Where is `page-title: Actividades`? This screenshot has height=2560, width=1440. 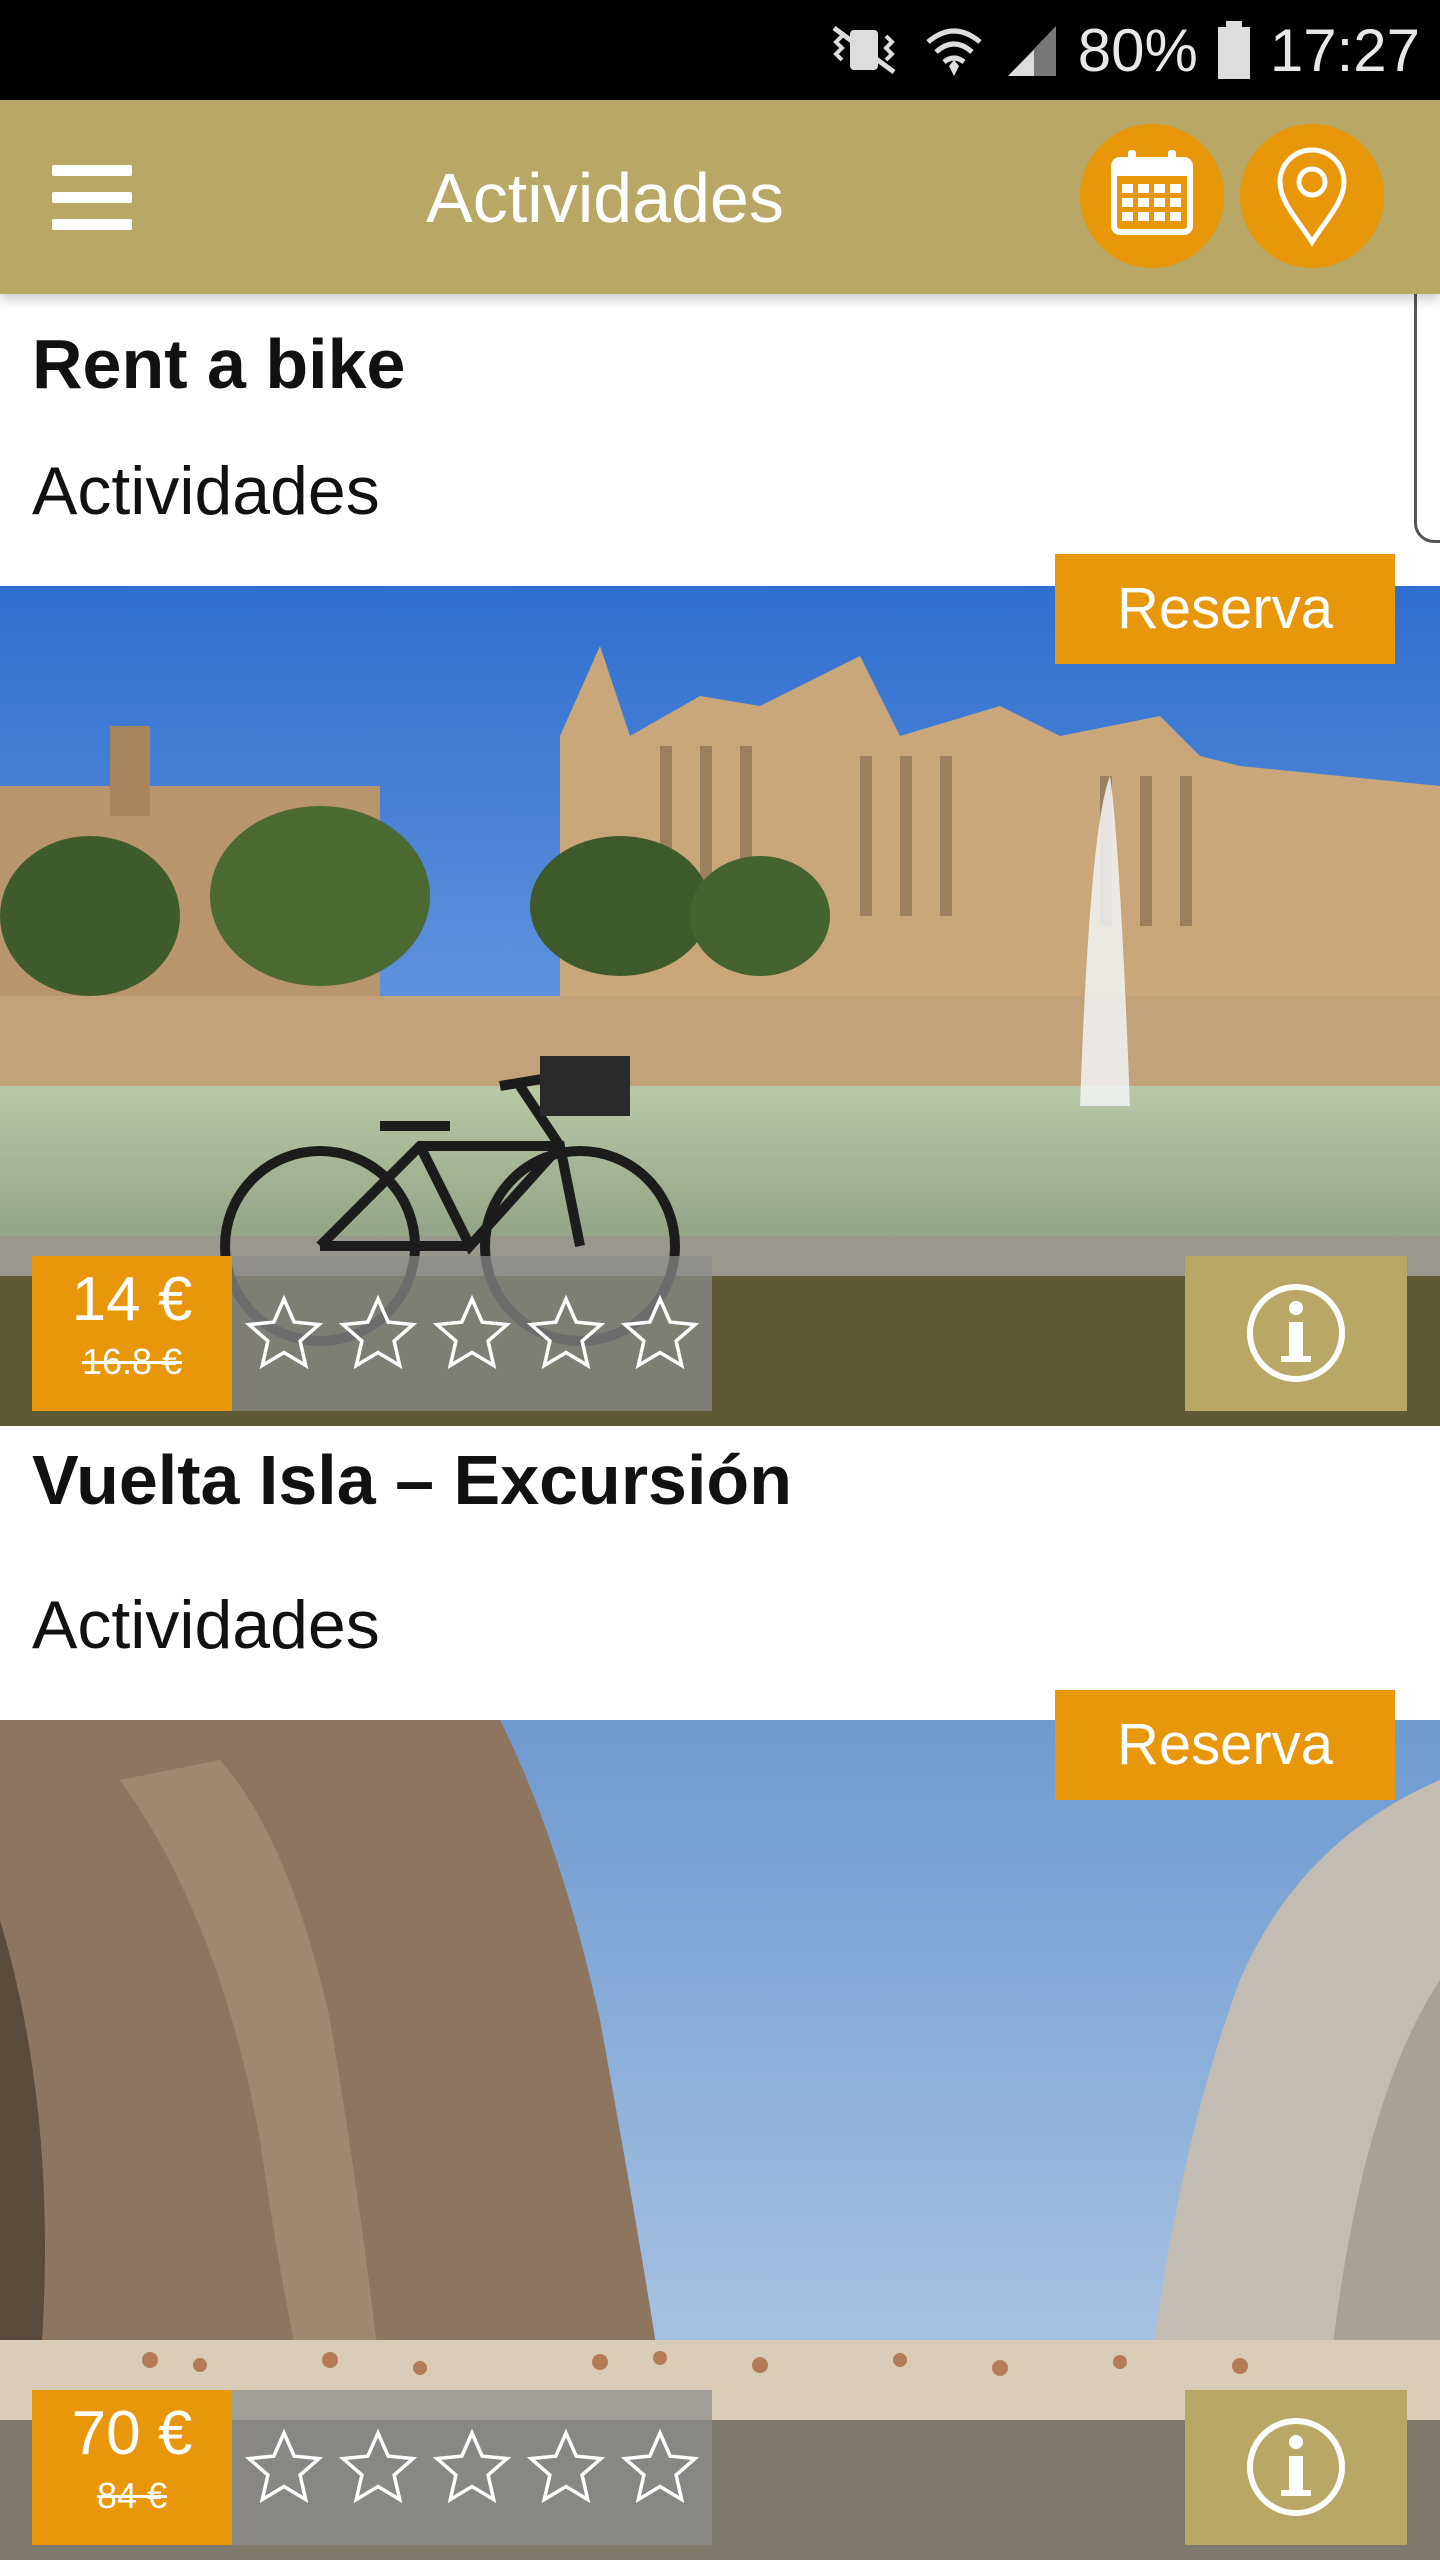
page-title: Actividades is located at coordinates (605, 198).